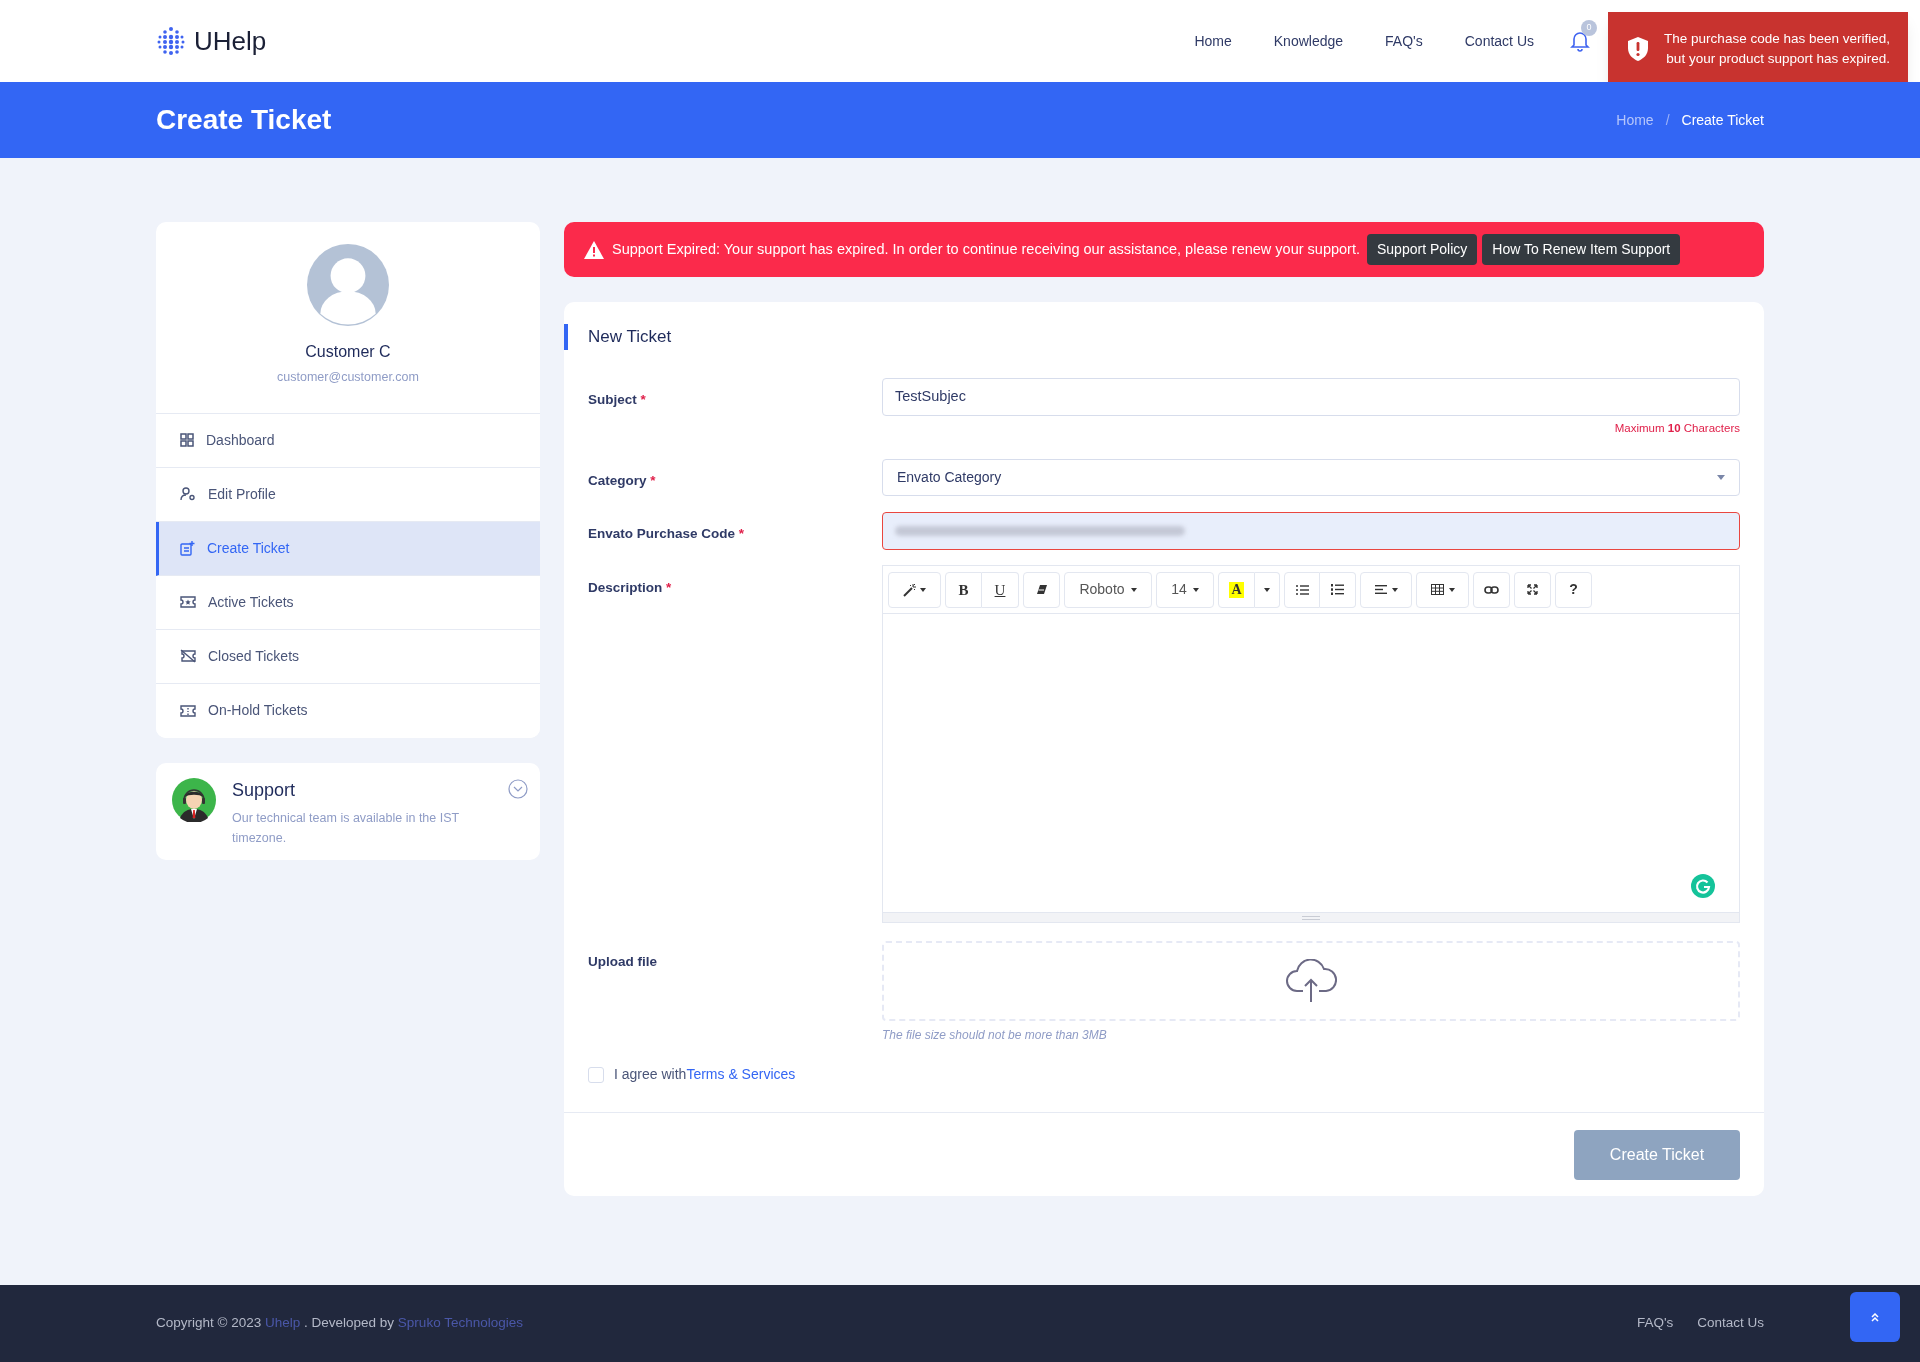 The height and width of the screenshot is (1362, 1920). I want to click on numbered-list-icon, so click(1337, 590).